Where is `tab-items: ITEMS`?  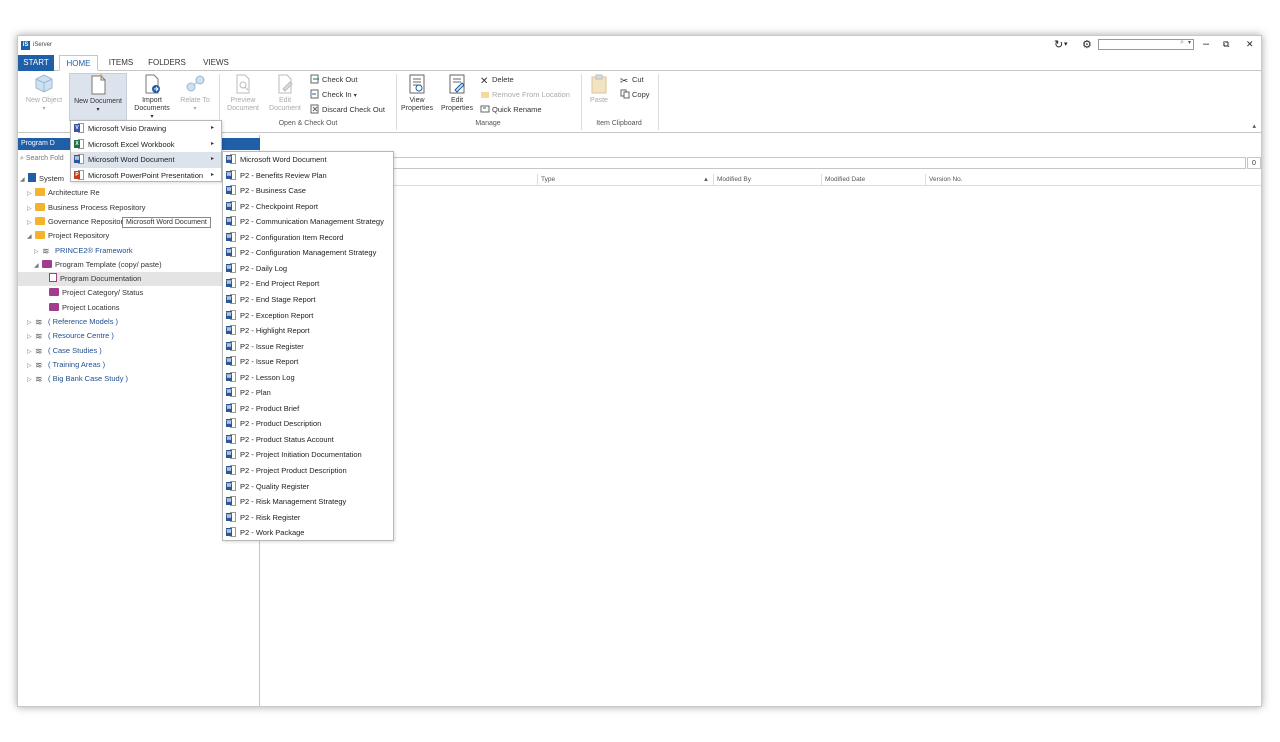
tab-items: ITEMS is located at coordinates (121, 63).